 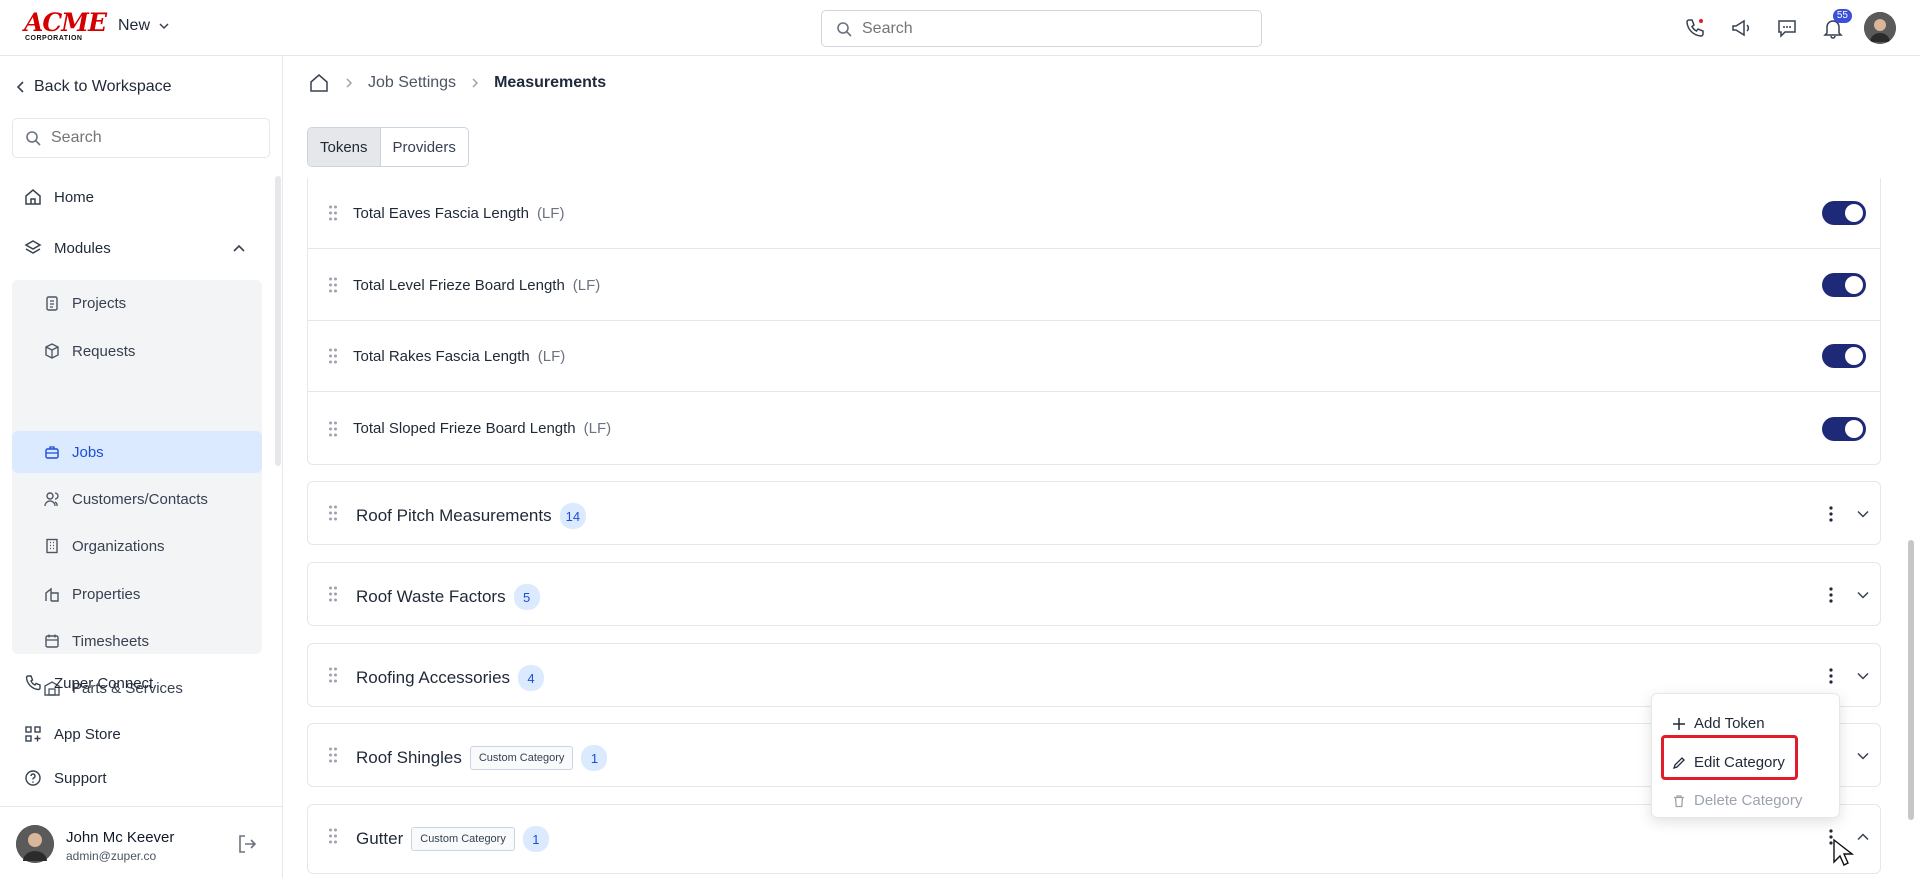 I want to click on sidebar-item-timesheets: Timesheets, so click(x=137, y=641).